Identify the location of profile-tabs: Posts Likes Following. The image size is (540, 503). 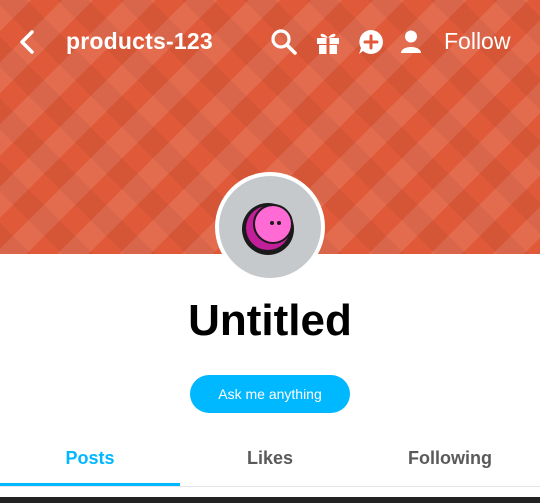
(270, 459).